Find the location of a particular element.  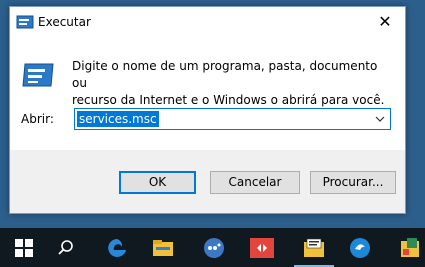

taskbar-app is located at coordinates (214, 247).